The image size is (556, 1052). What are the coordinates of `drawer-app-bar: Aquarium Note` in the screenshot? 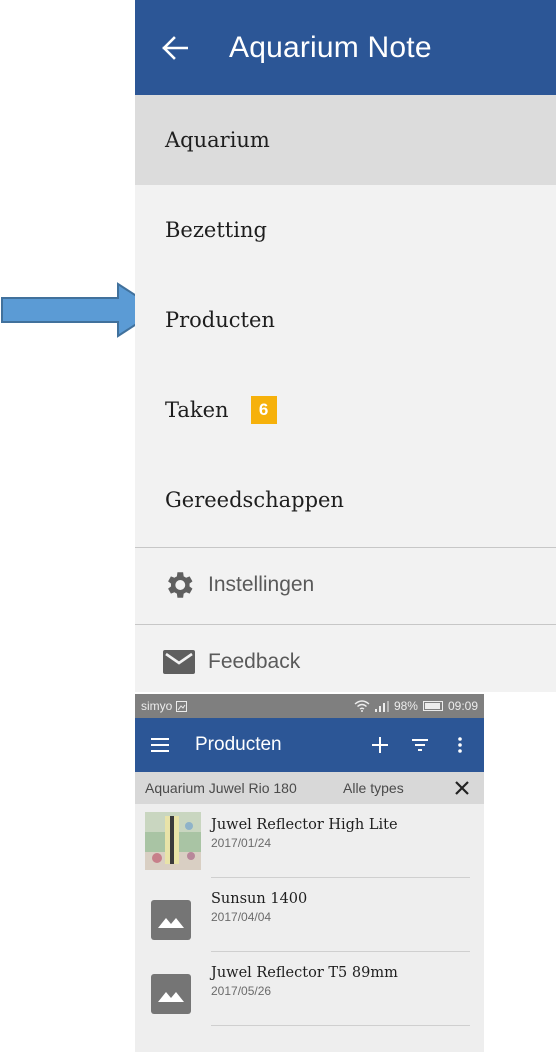 It's located at (345, 47).